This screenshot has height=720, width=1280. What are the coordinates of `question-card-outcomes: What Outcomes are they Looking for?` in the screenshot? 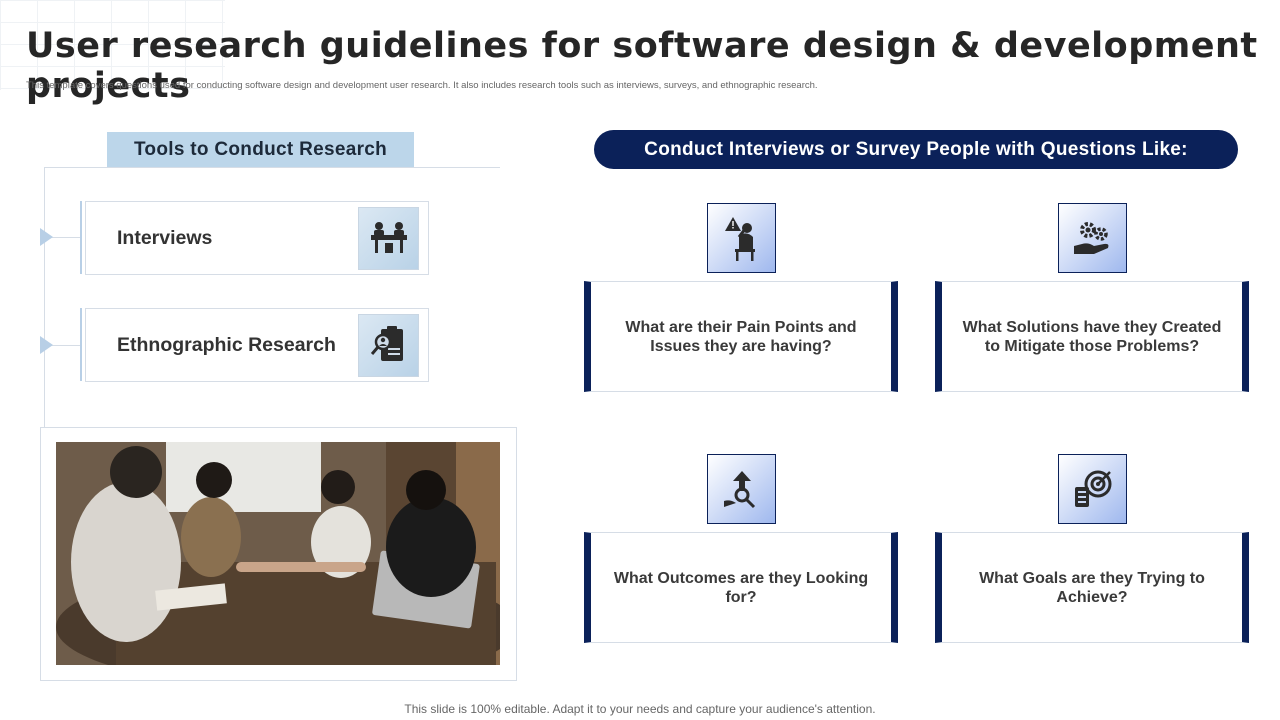 It's located at (741, 587).